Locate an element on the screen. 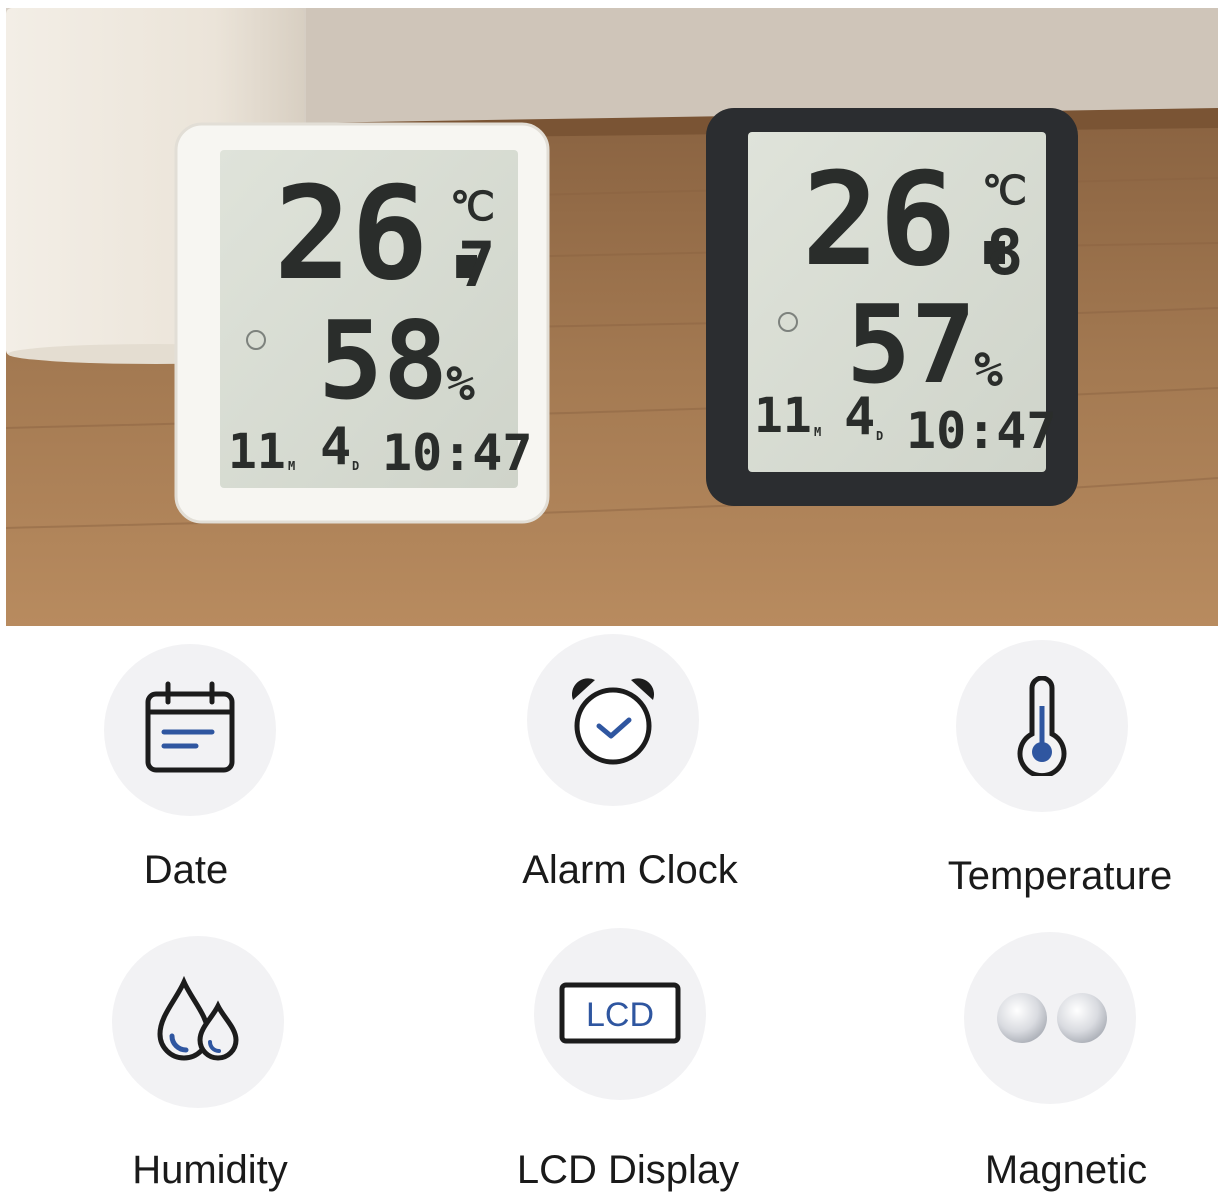 The width and height of the screenshot is (1218, 1196). thermometer-icon is located at coordinates (1042, 726).